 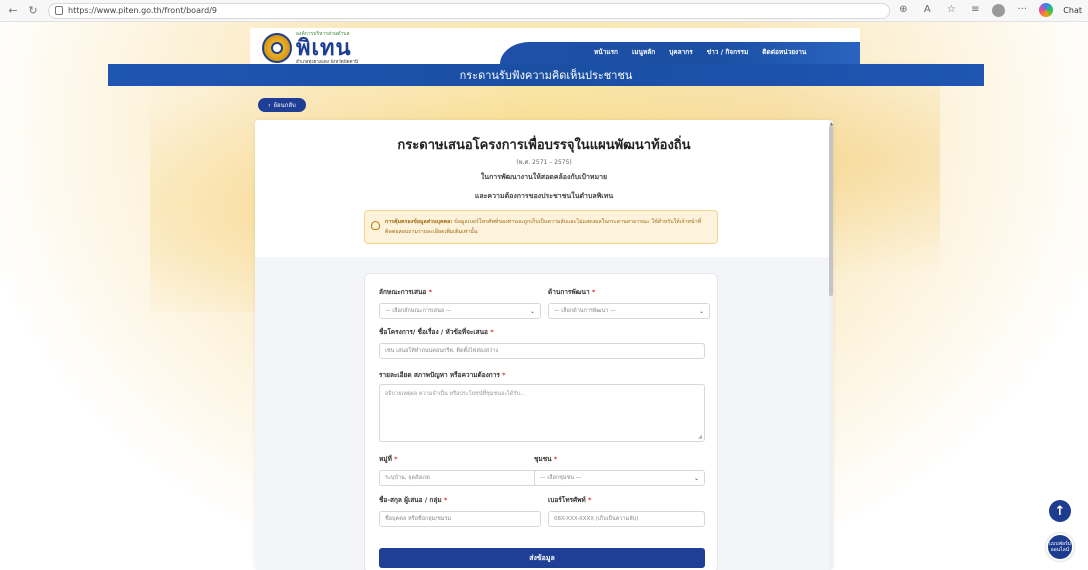 I want to click on online-form-label: แบบฟอร์ม ออนไลน์, so click(x=1060, y=547).